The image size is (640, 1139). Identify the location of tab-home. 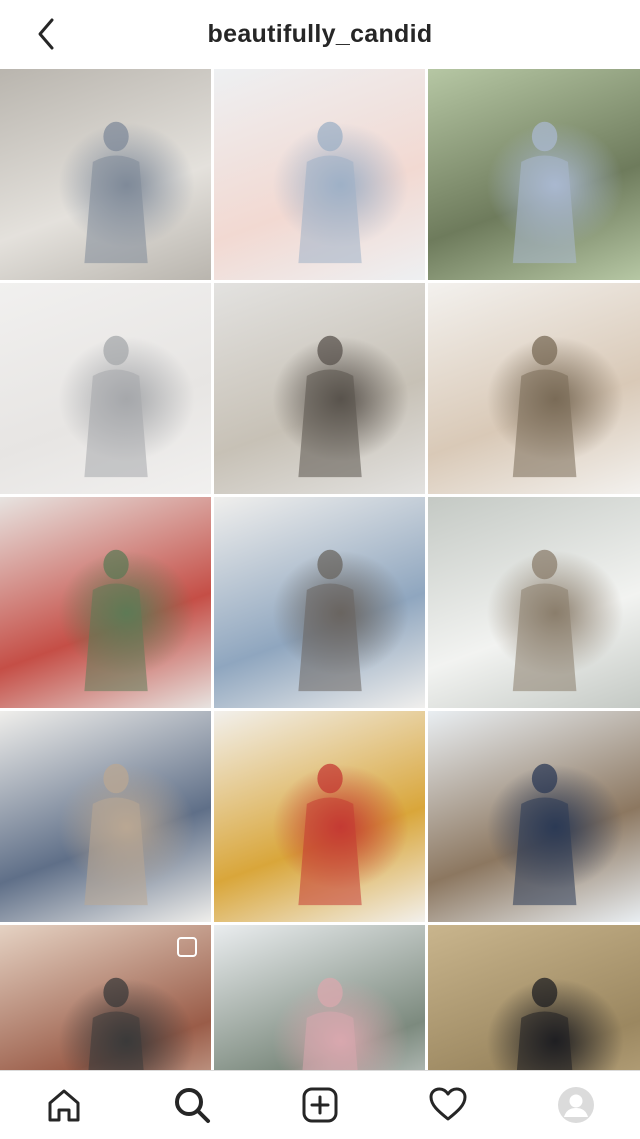
(64, 1105).